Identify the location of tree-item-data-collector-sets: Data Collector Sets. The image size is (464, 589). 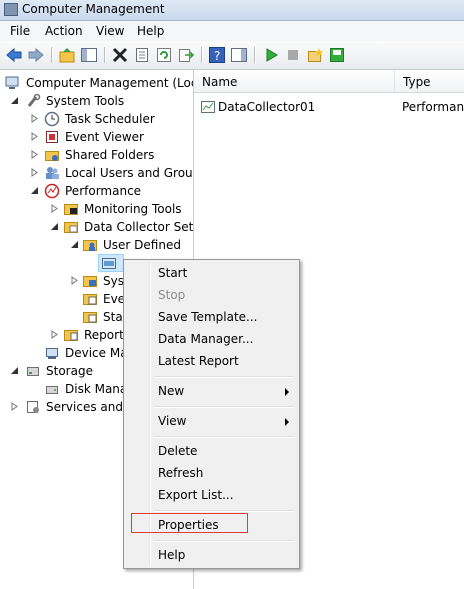
(120, 227).